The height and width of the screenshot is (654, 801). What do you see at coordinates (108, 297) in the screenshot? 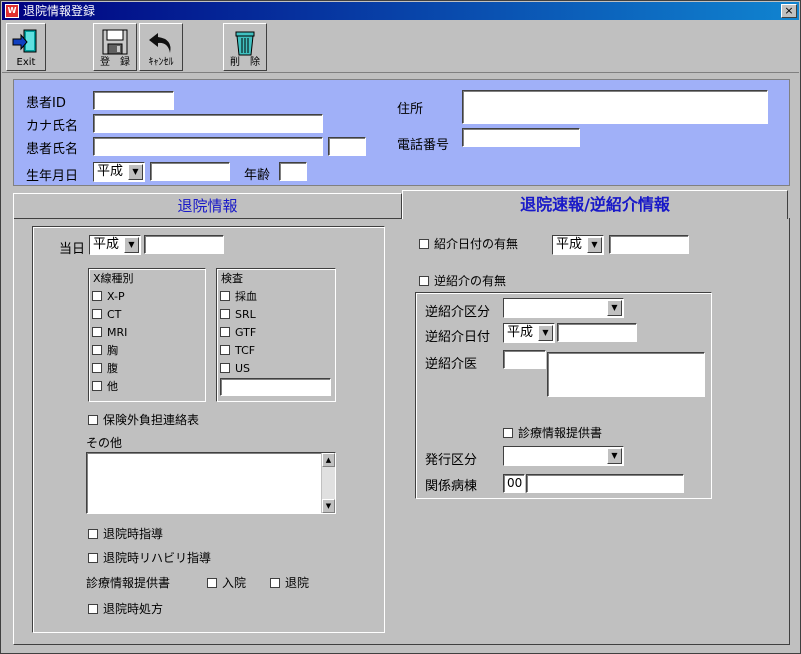
I see `xray-item-checkbox: X-P` at bounding box center [108, 297].